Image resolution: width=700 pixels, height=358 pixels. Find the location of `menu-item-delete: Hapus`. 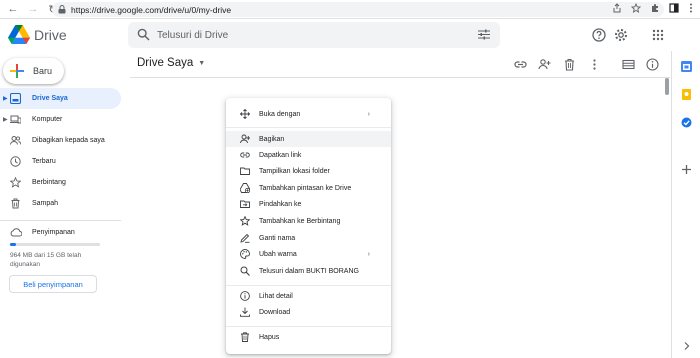

menu-item-delete: Hapus is located at coordinates (308, 337).